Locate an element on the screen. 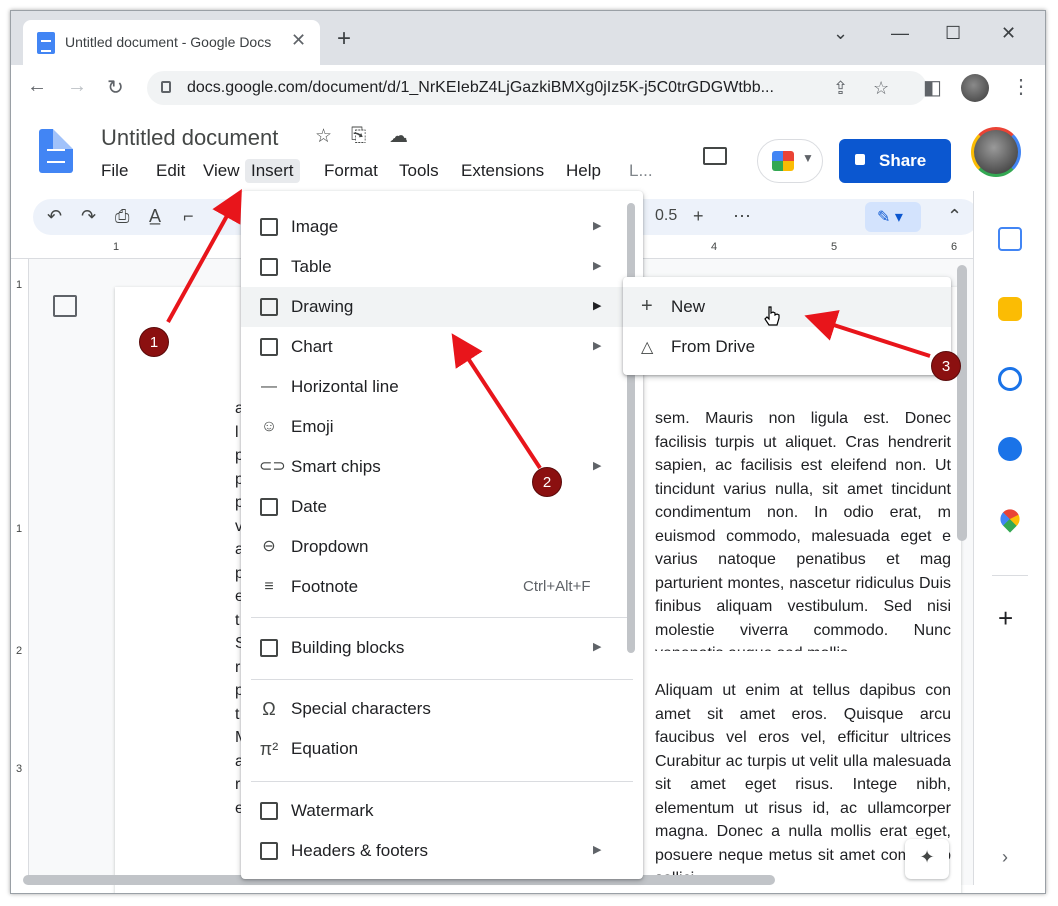 This screenshot has height=906, width=1058. new-tab-button: + is located at coordinates (344, 39).